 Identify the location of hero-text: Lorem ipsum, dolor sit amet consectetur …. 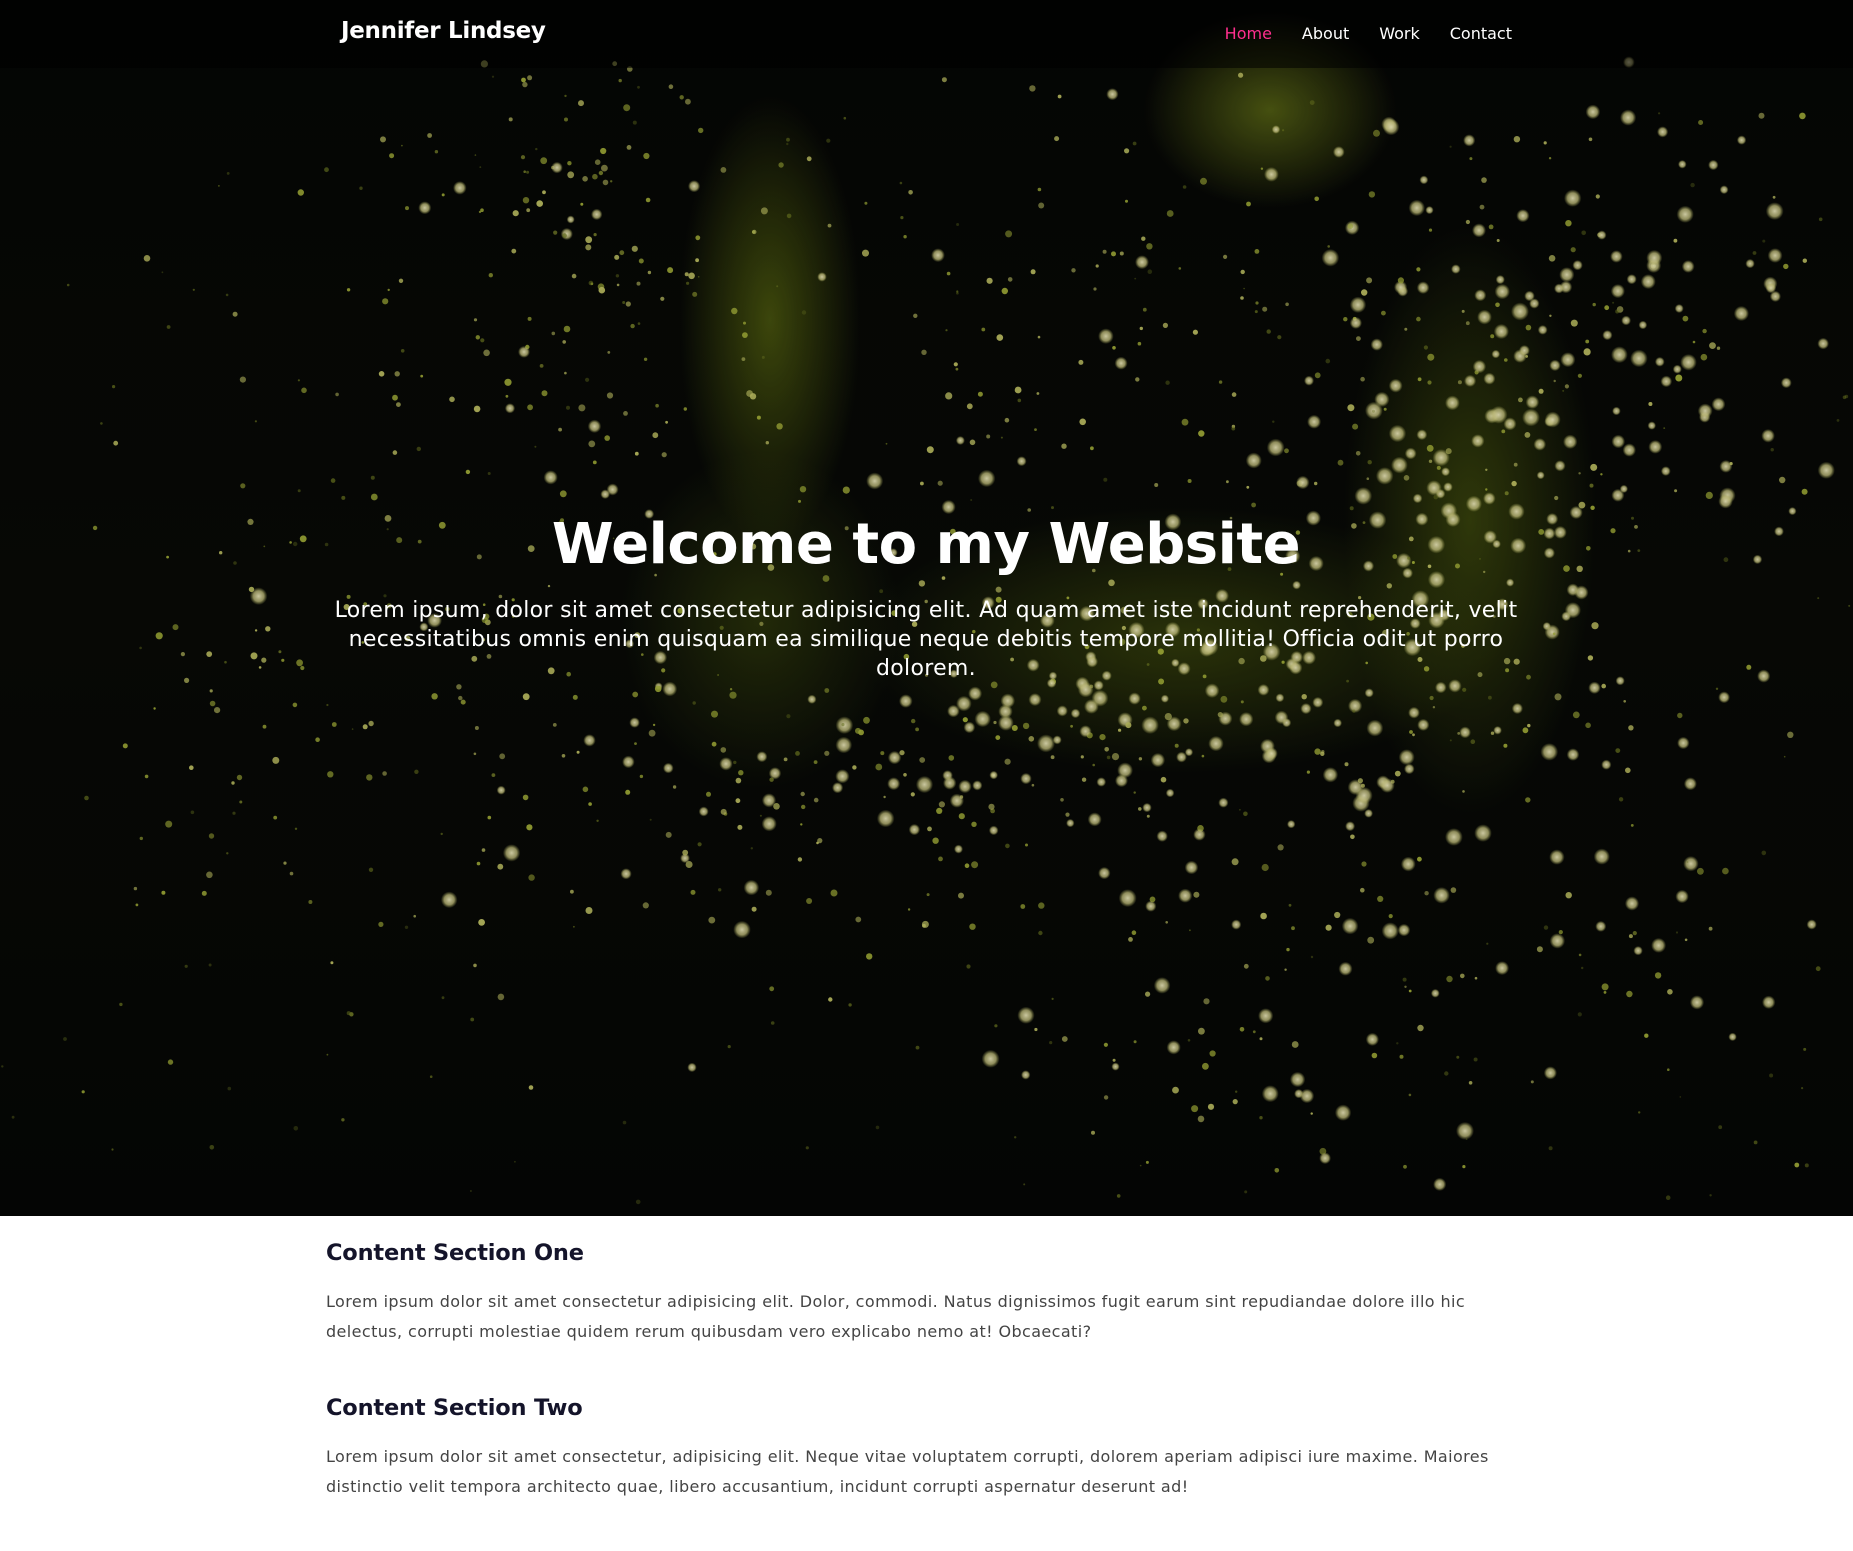
(926, 639).